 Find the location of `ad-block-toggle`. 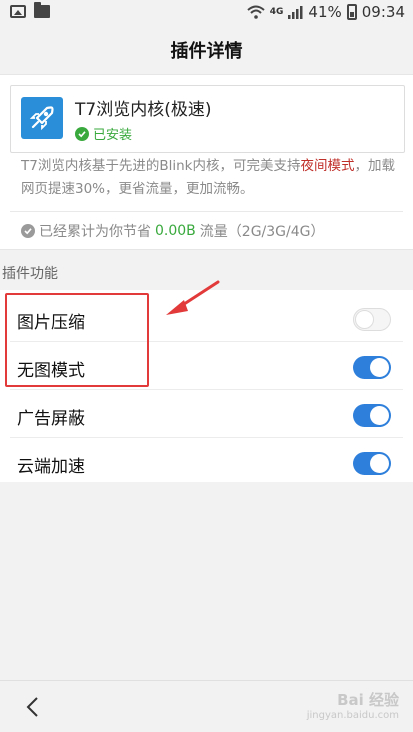

ad-block-toggle is located at coordinates (372, 415).